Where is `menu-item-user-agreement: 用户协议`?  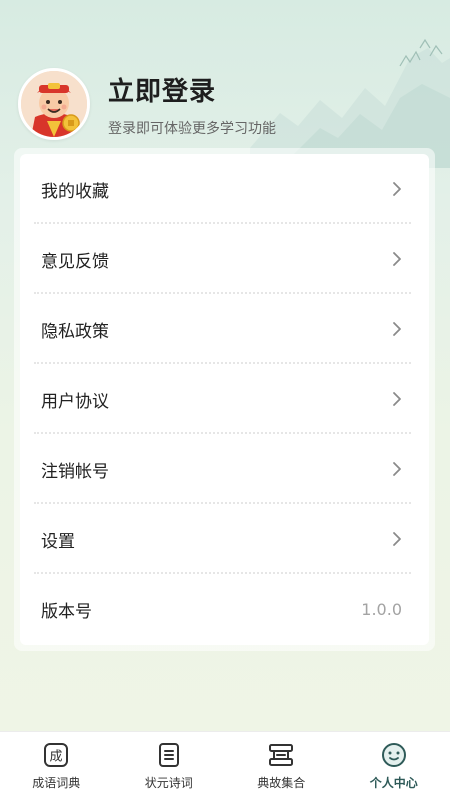
menu-item-user-agreement: 用户协议 is located at coordinates (224, 399).